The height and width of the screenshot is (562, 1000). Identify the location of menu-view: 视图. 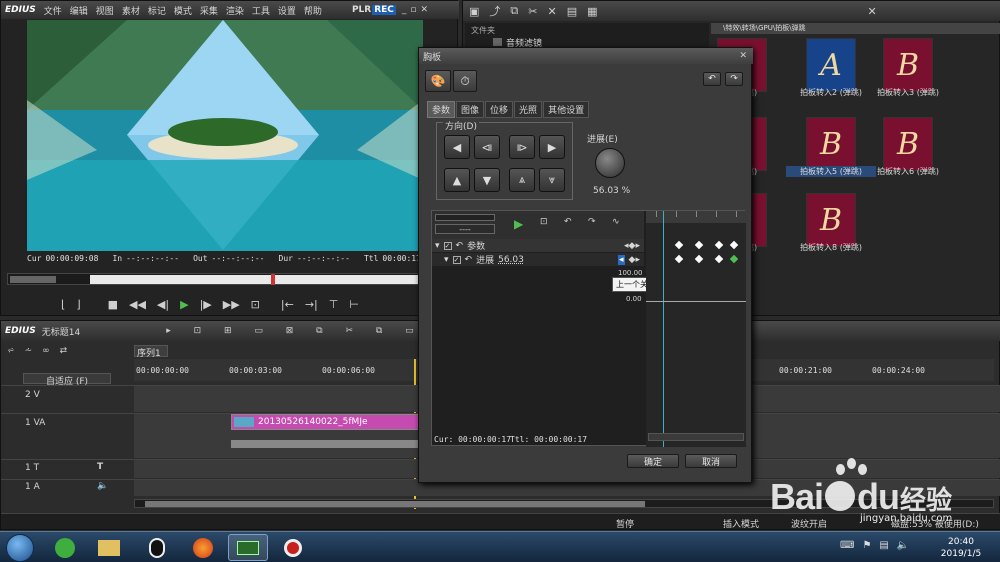
(105, 10).